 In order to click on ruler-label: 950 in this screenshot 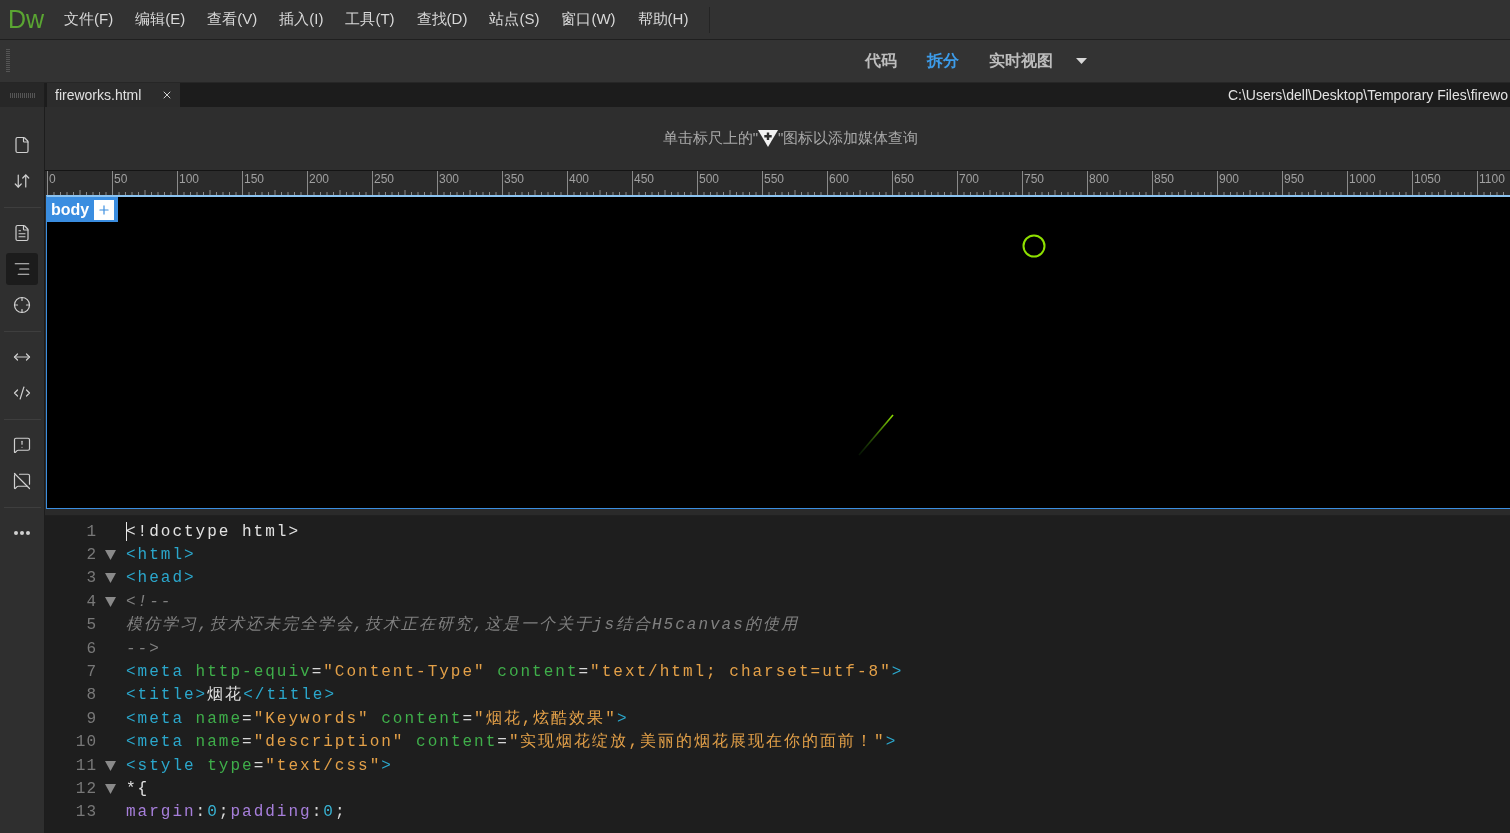, I will do `click(1294, 179)`.